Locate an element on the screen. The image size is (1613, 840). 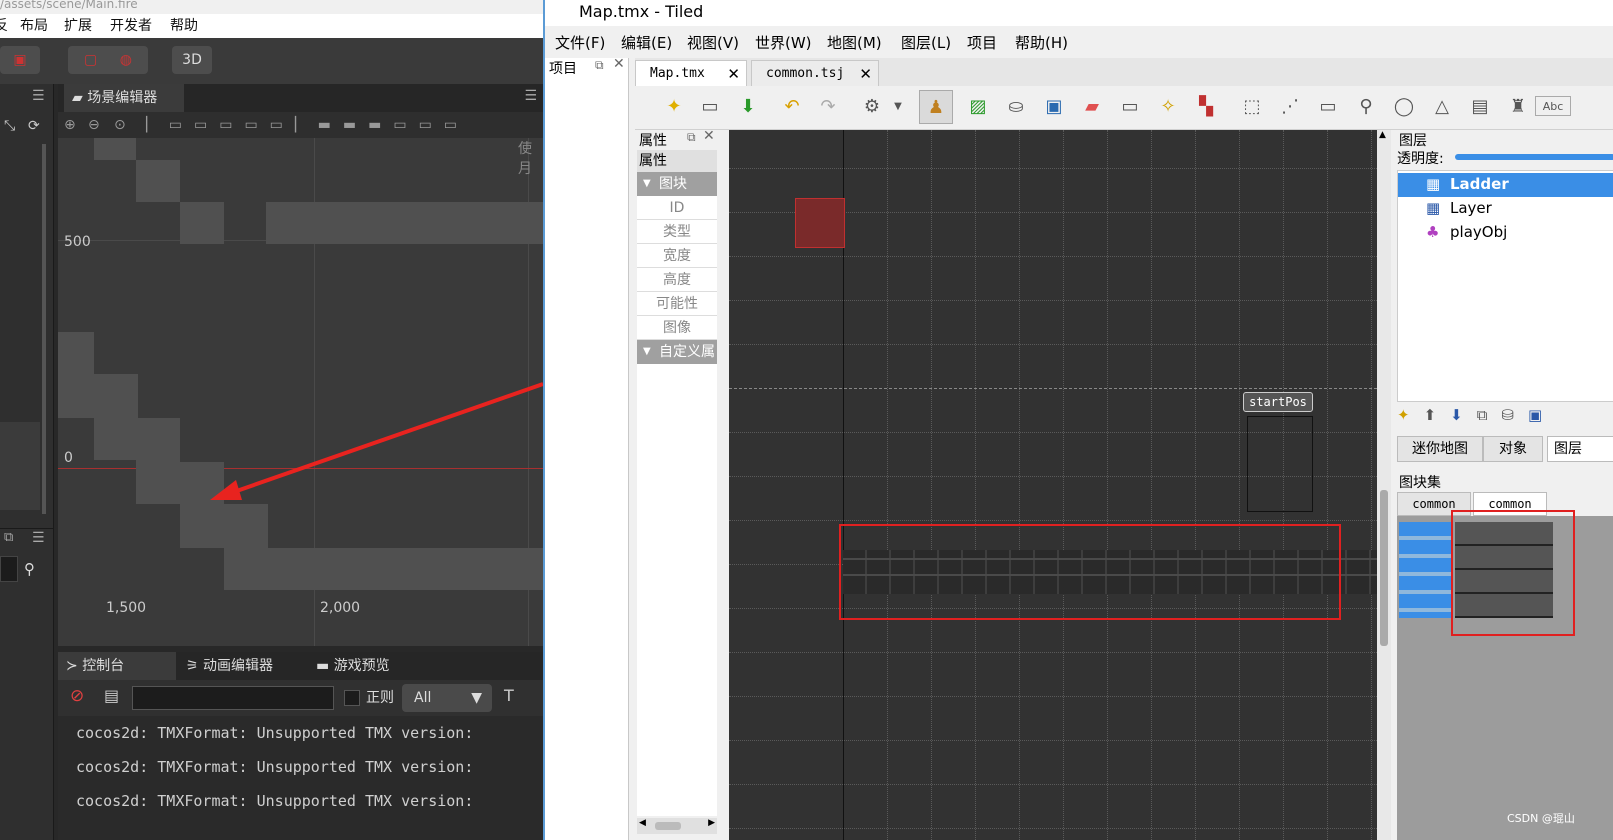
commands-icon: ⚙ is located at coordinates (872, 107).